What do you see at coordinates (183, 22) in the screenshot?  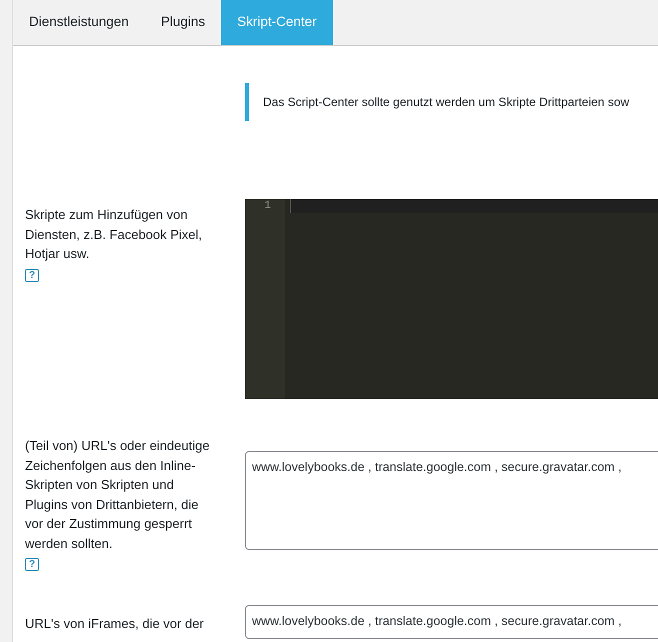 I see `tab: Plugins` at bounding box center [183, 22].